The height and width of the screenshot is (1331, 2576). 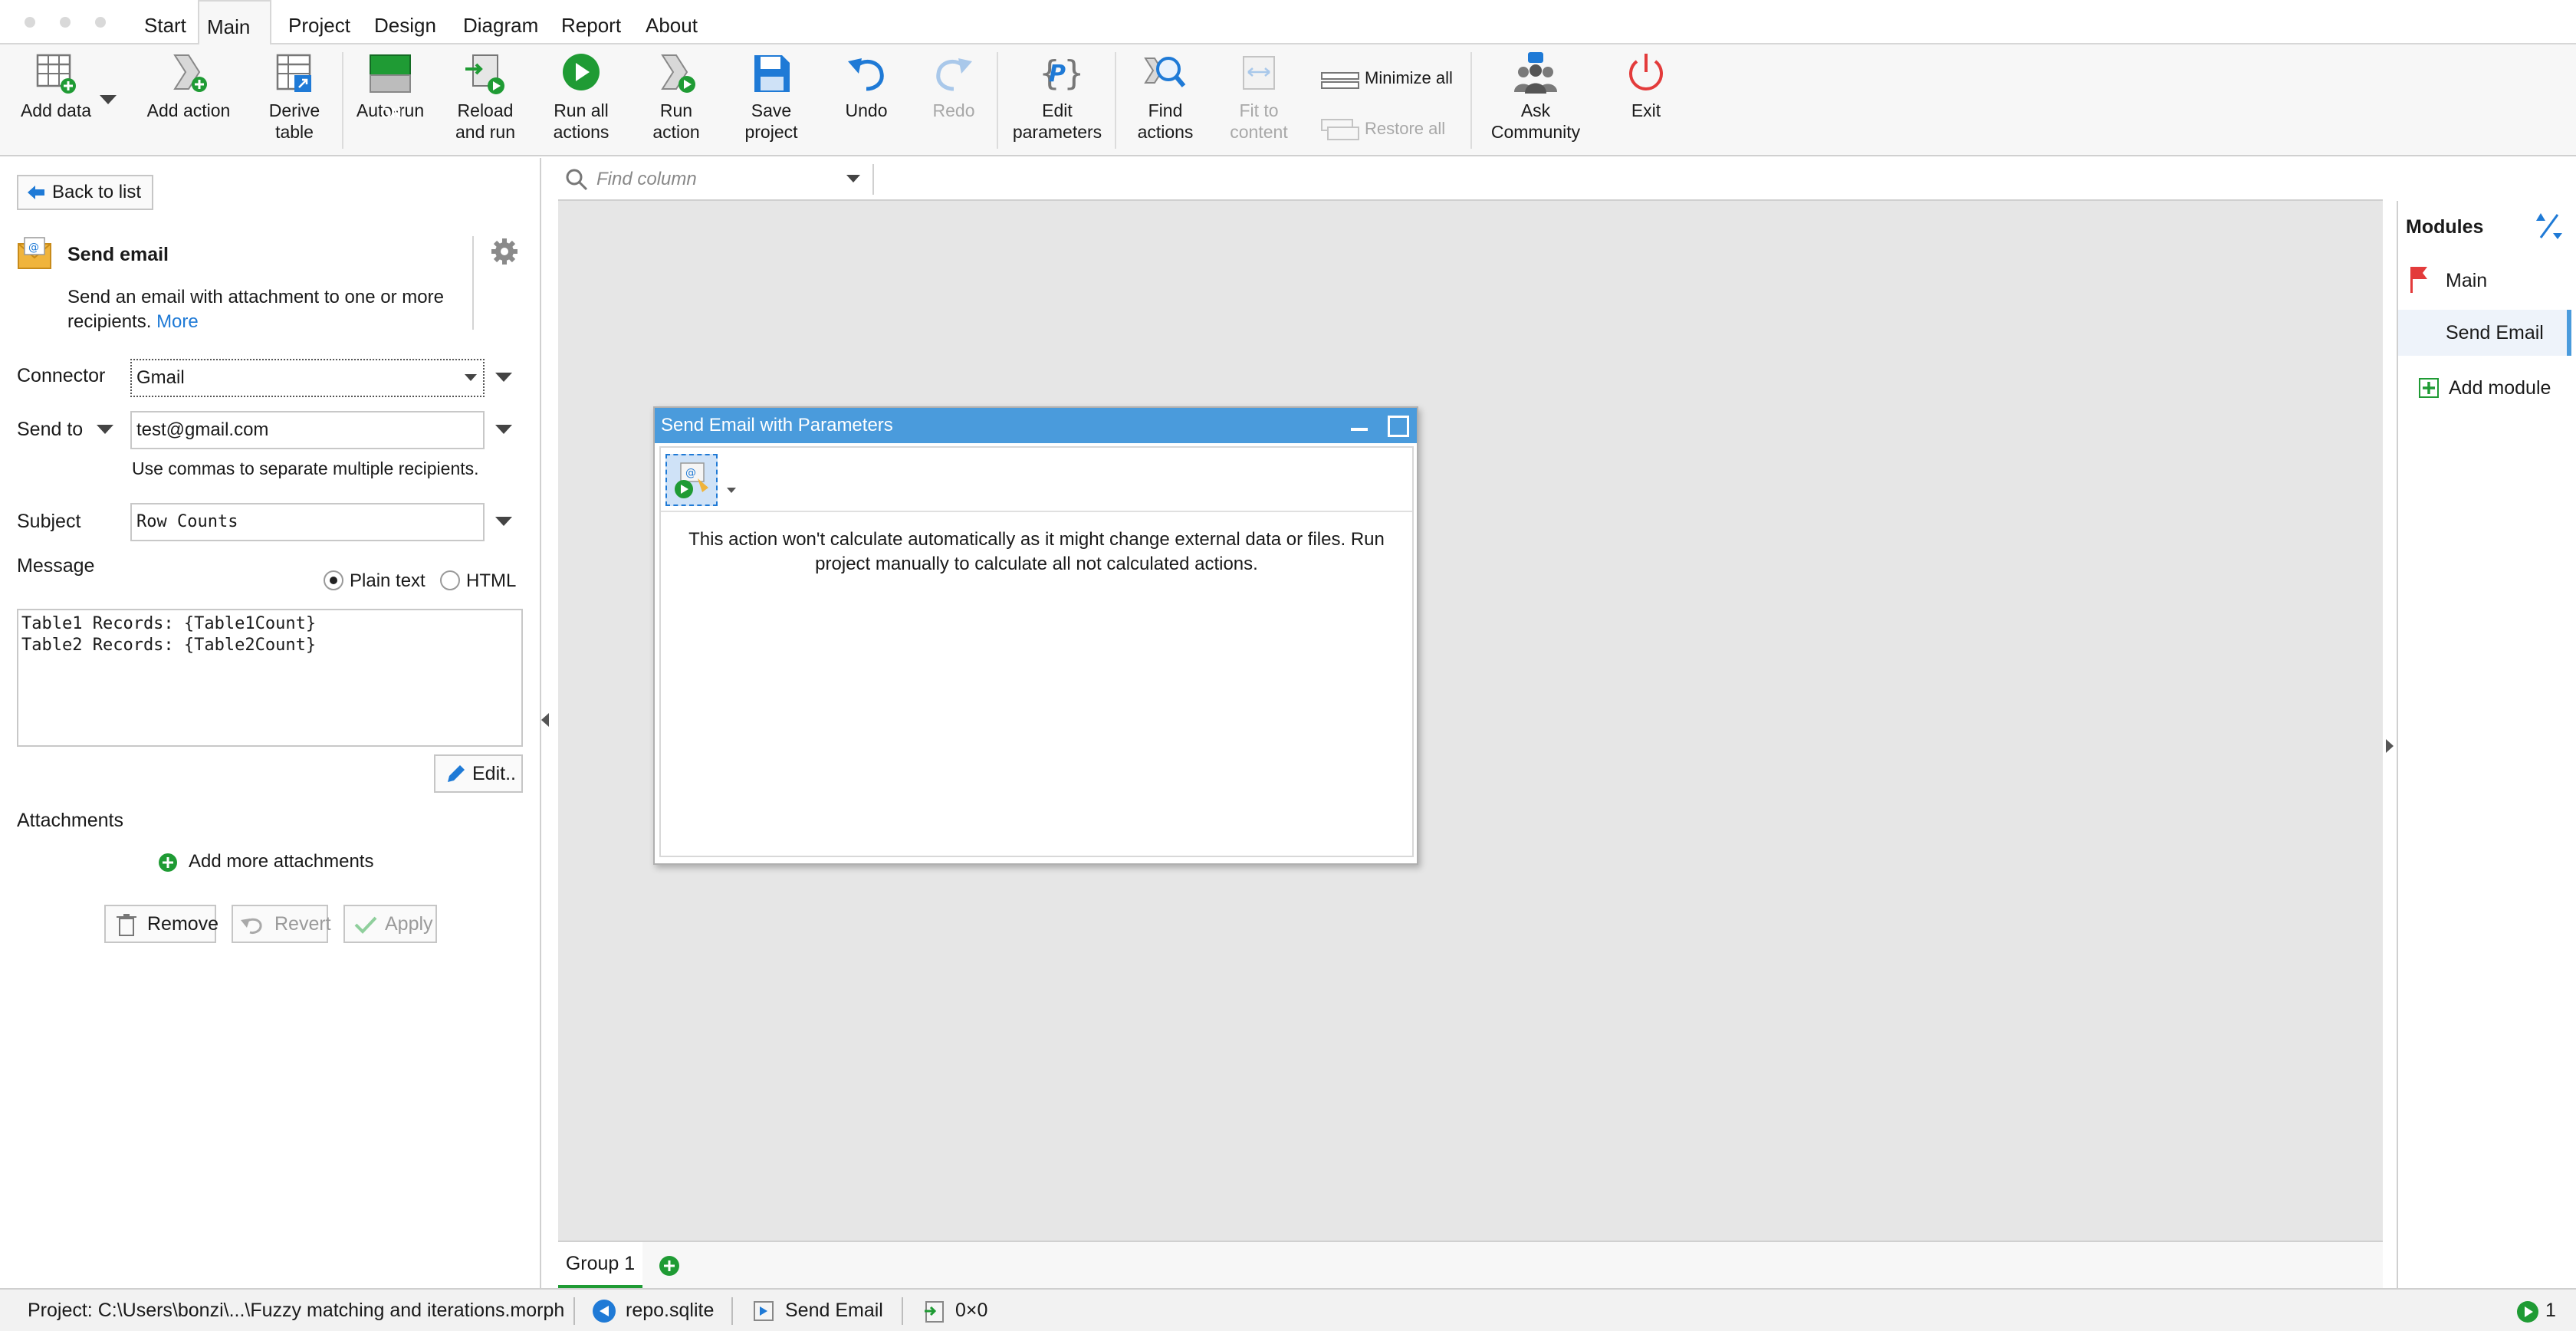 What do you see at coordinates (726, 179) in the screenshot?
I see `find-column-input: Find column` at bounding box center [726, 179].